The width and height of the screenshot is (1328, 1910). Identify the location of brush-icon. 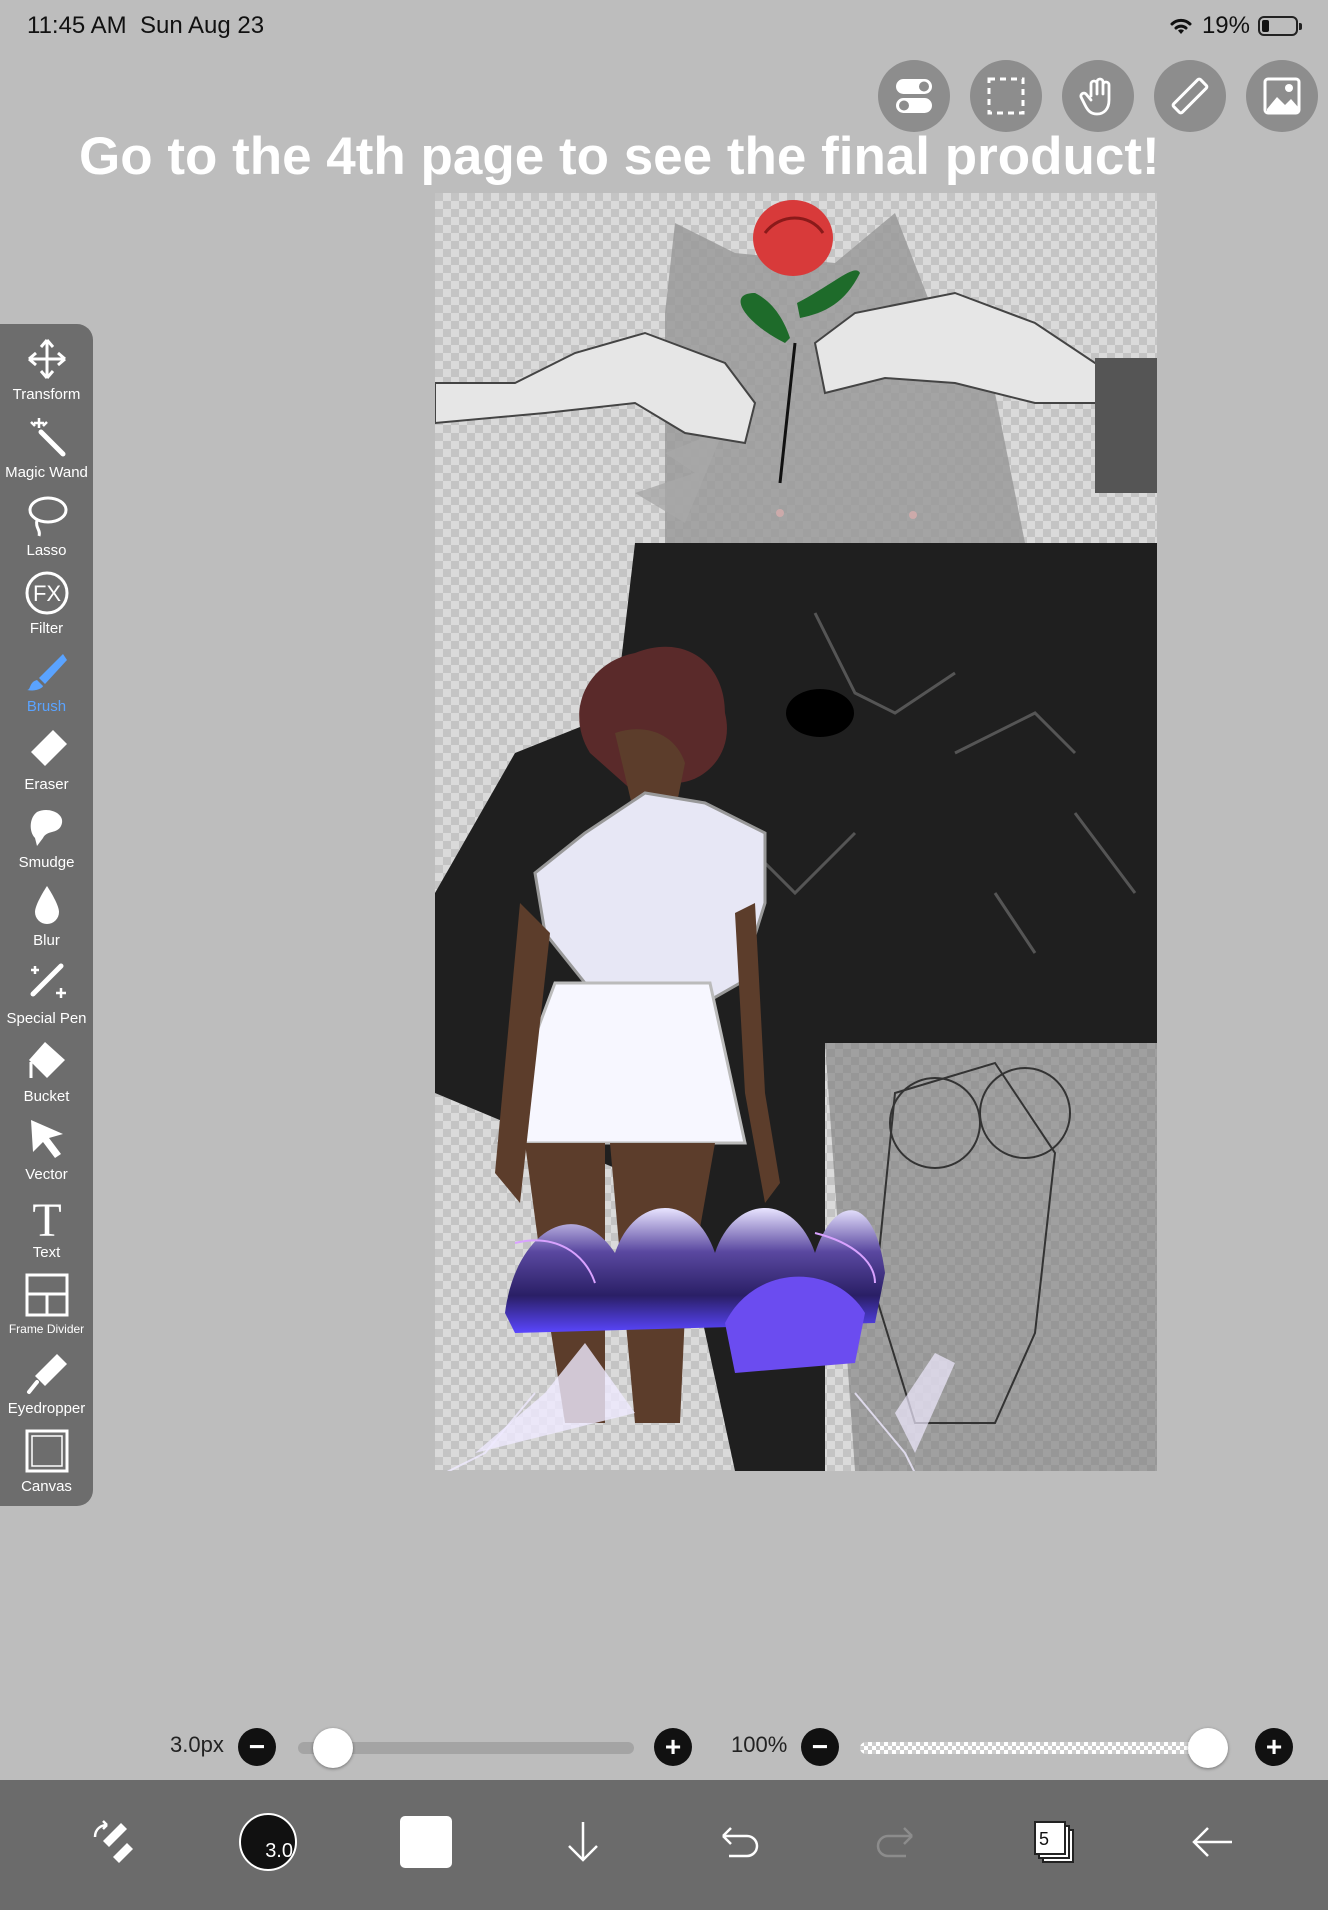
(46, 672).